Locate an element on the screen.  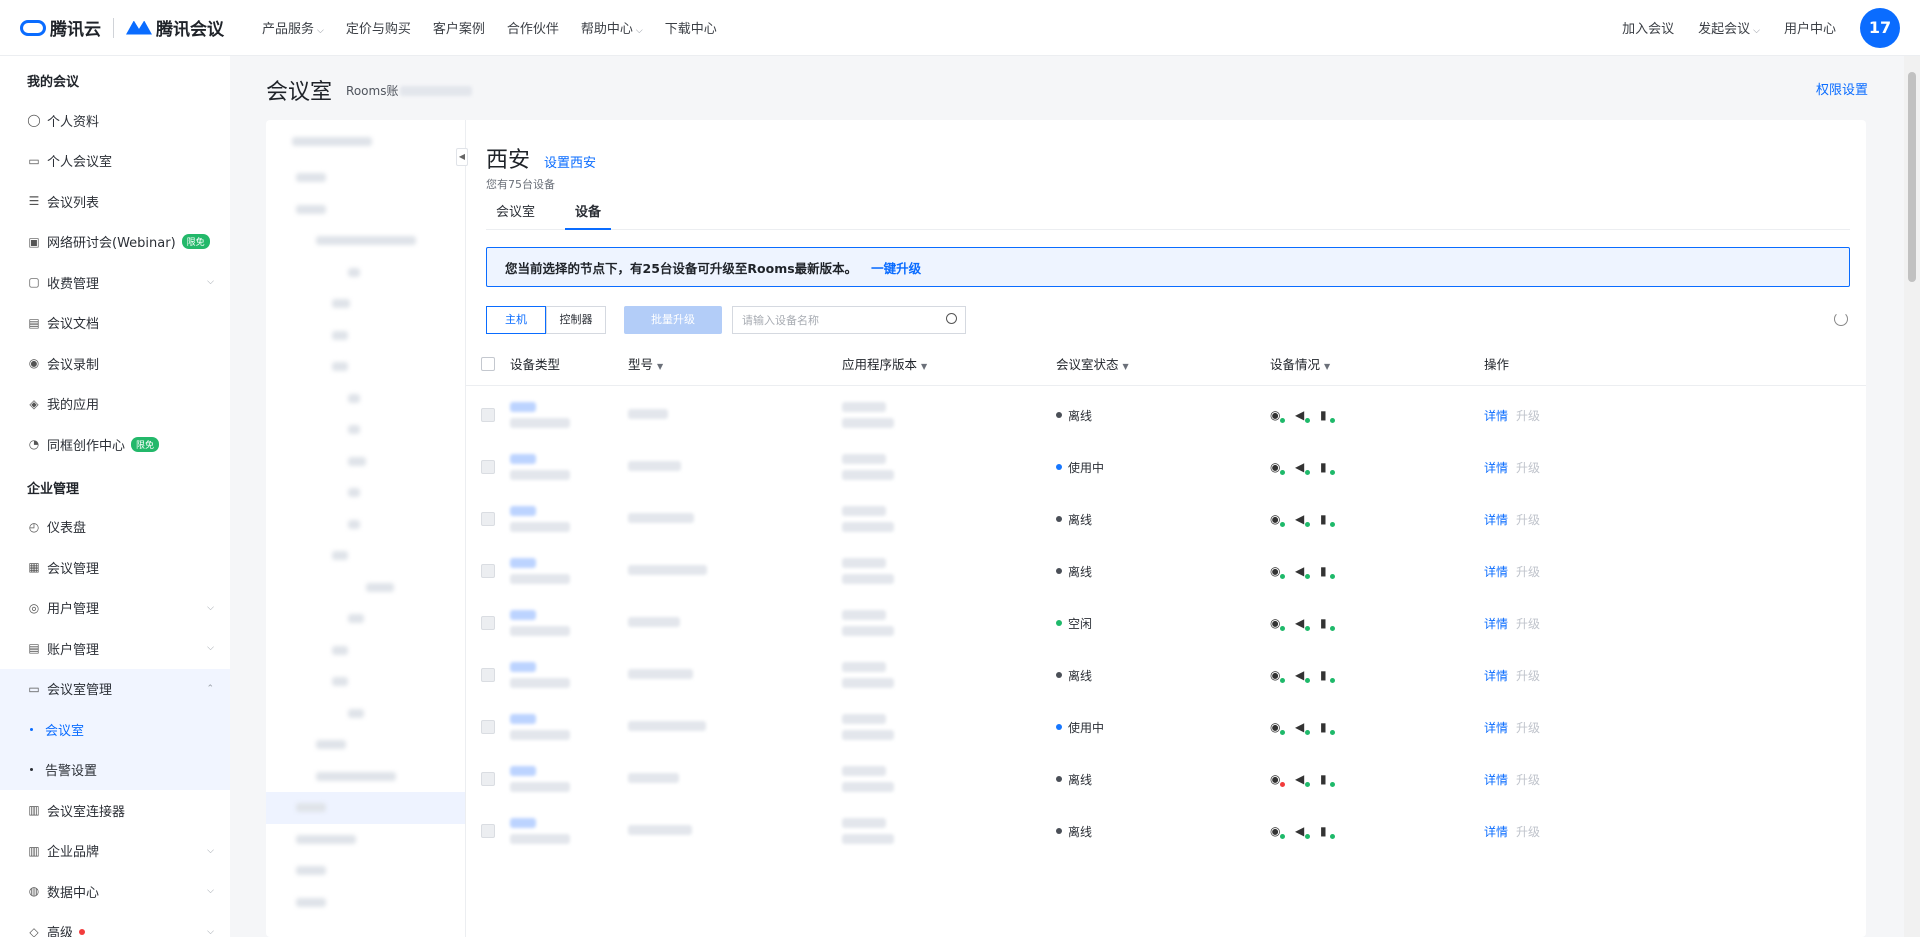
nav-products: 产品服务 ⌵ is located at coordinates (293, 27).